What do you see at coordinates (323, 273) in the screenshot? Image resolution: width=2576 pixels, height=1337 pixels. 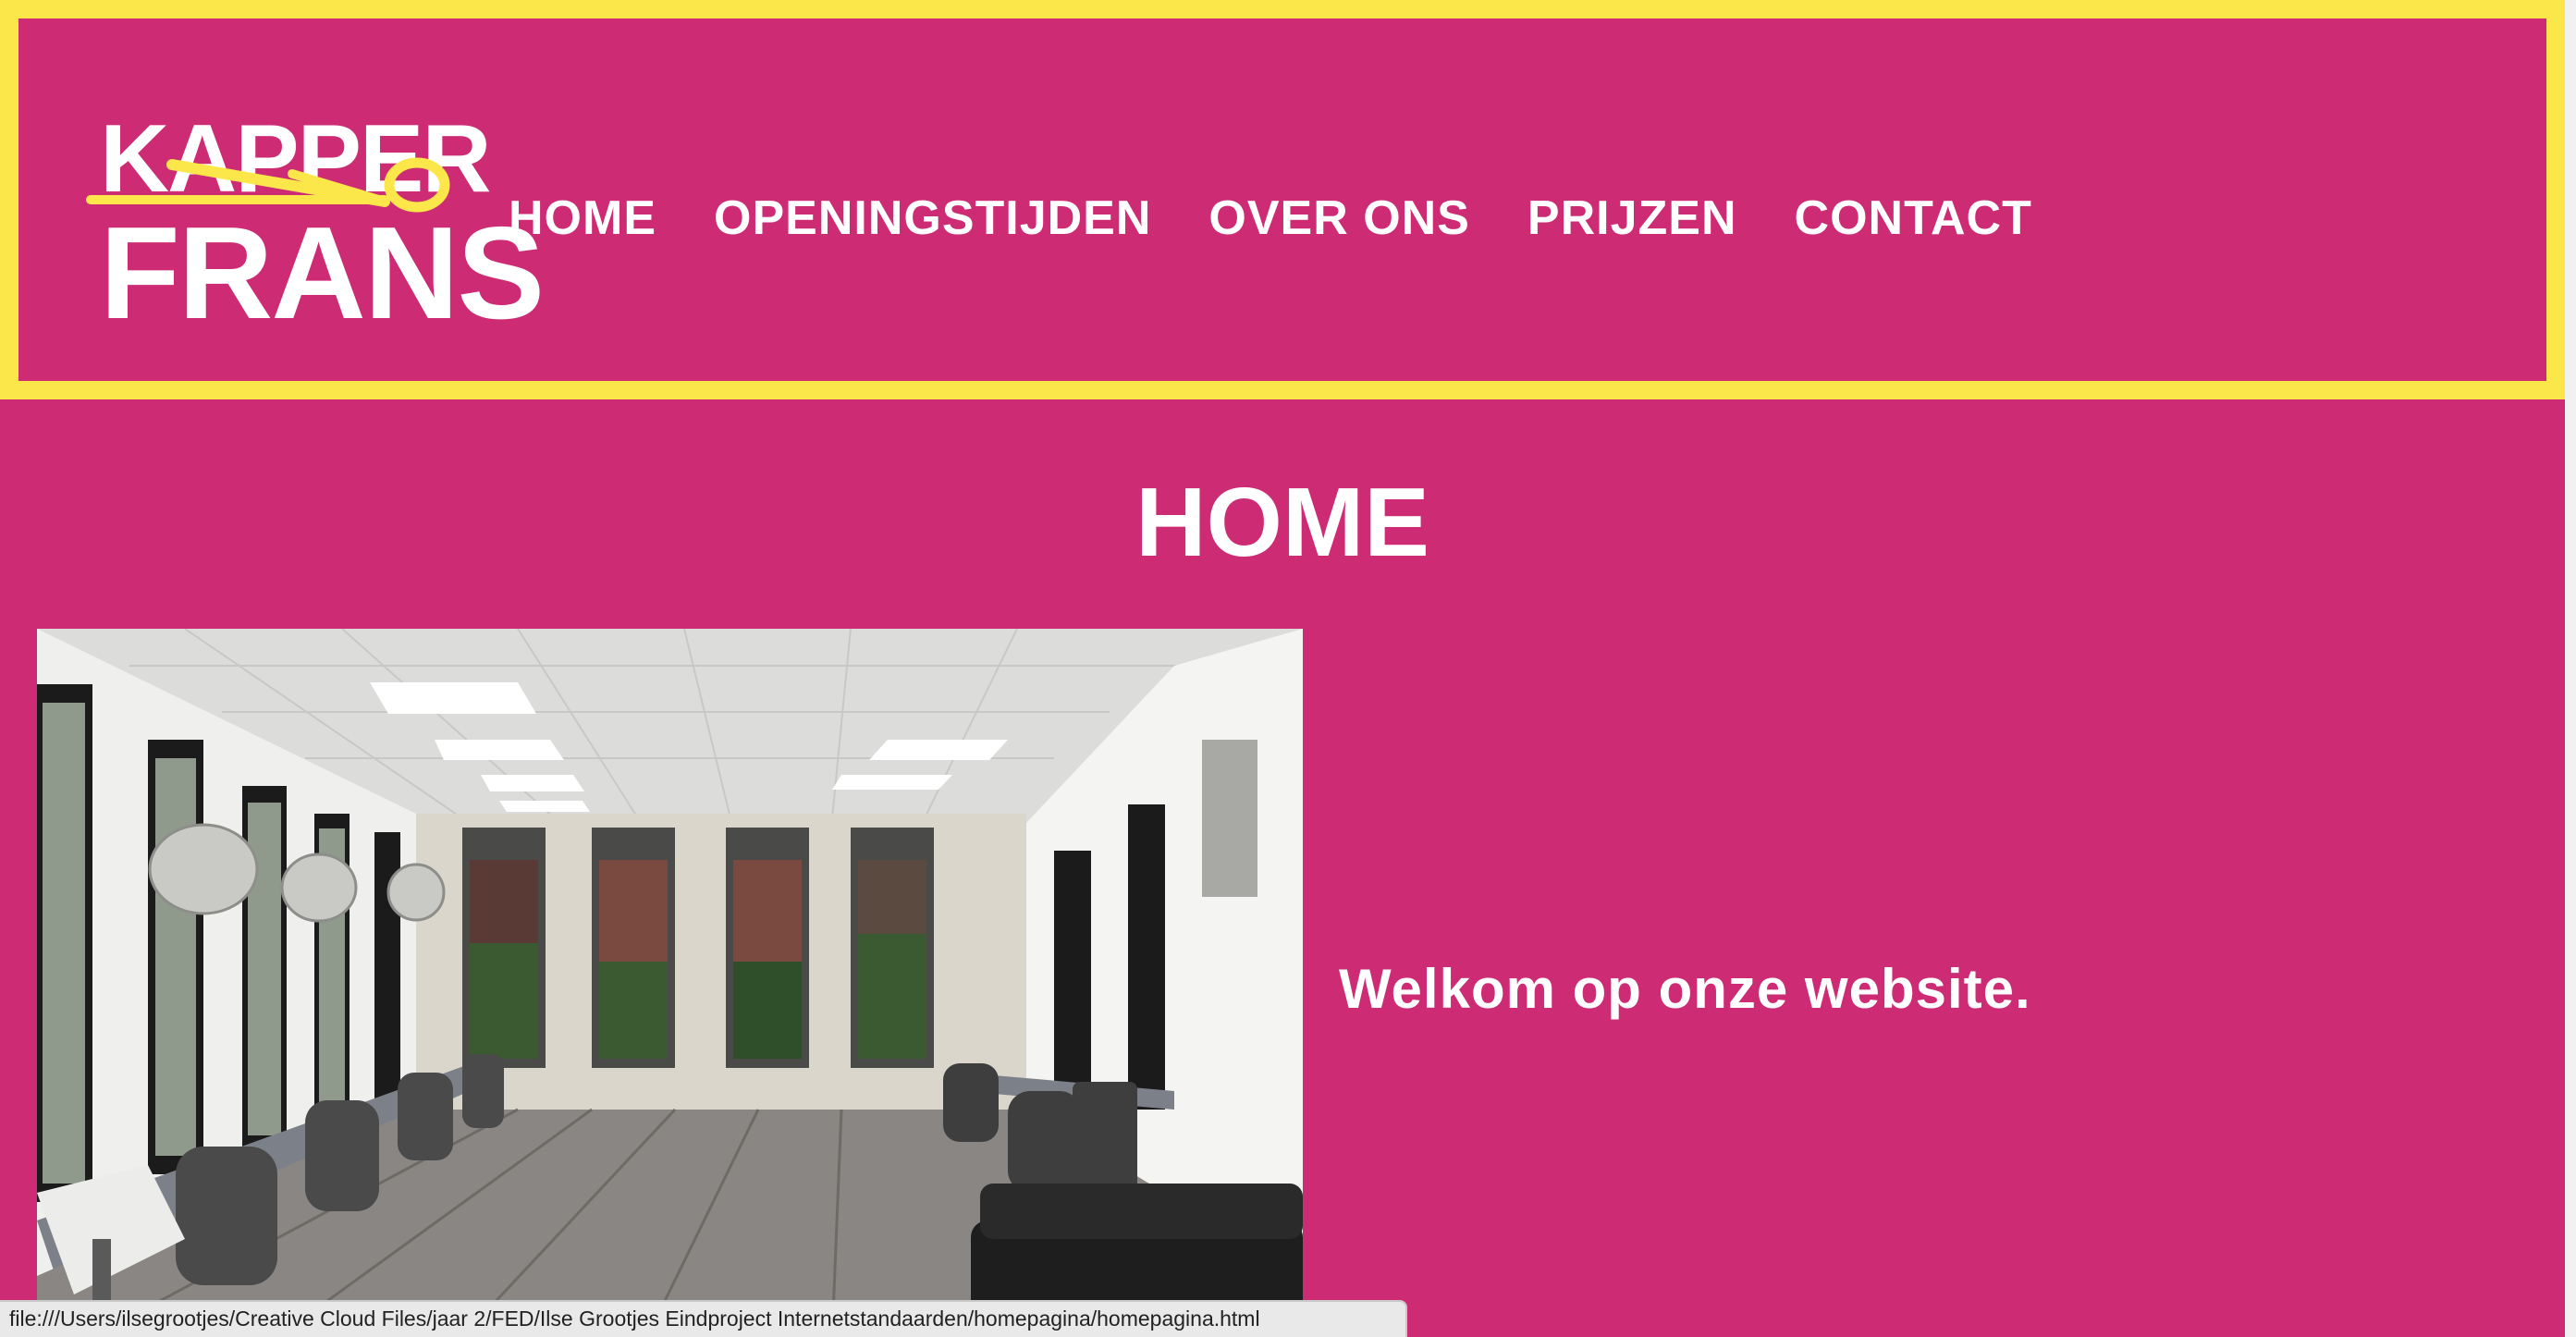 I see `logo-line-frans: FRANS` at bounding box center [323, 273].